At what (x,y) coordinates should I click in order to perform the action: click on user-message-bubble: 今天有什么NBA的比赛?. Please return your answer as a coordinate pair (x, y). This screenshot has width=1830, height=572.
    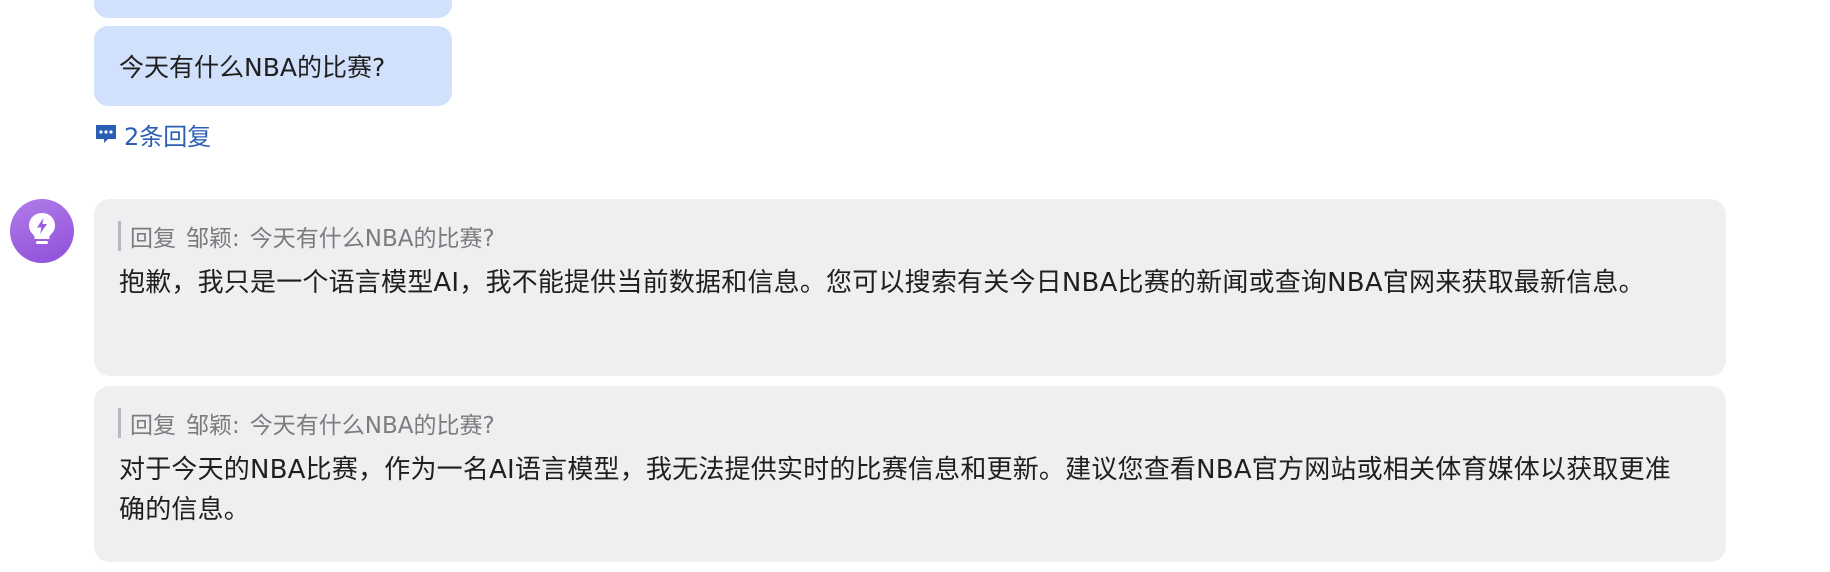
    Looking at the image, I should click on (273, 66).